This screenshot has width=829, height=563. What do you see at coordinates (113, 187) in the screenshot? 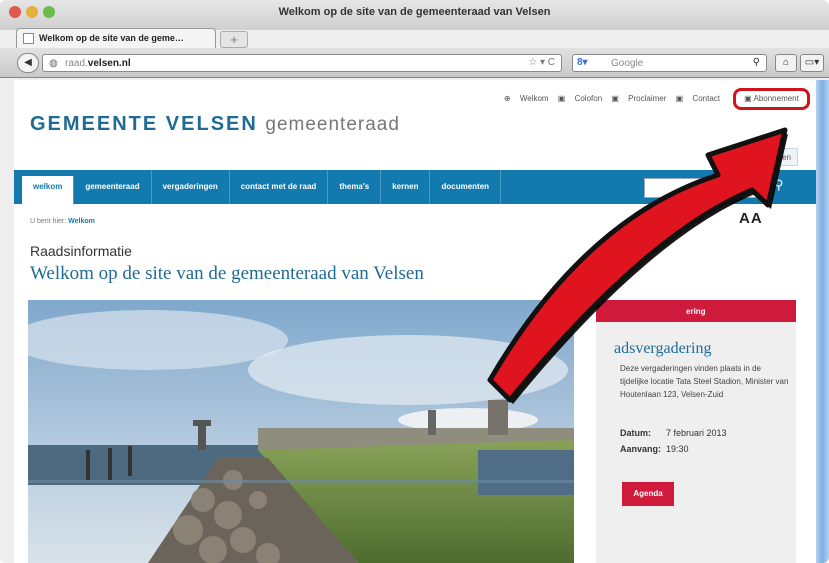
I see `nav-gemeenteraad: gemeenteraad` at bounding box center [113, 187].